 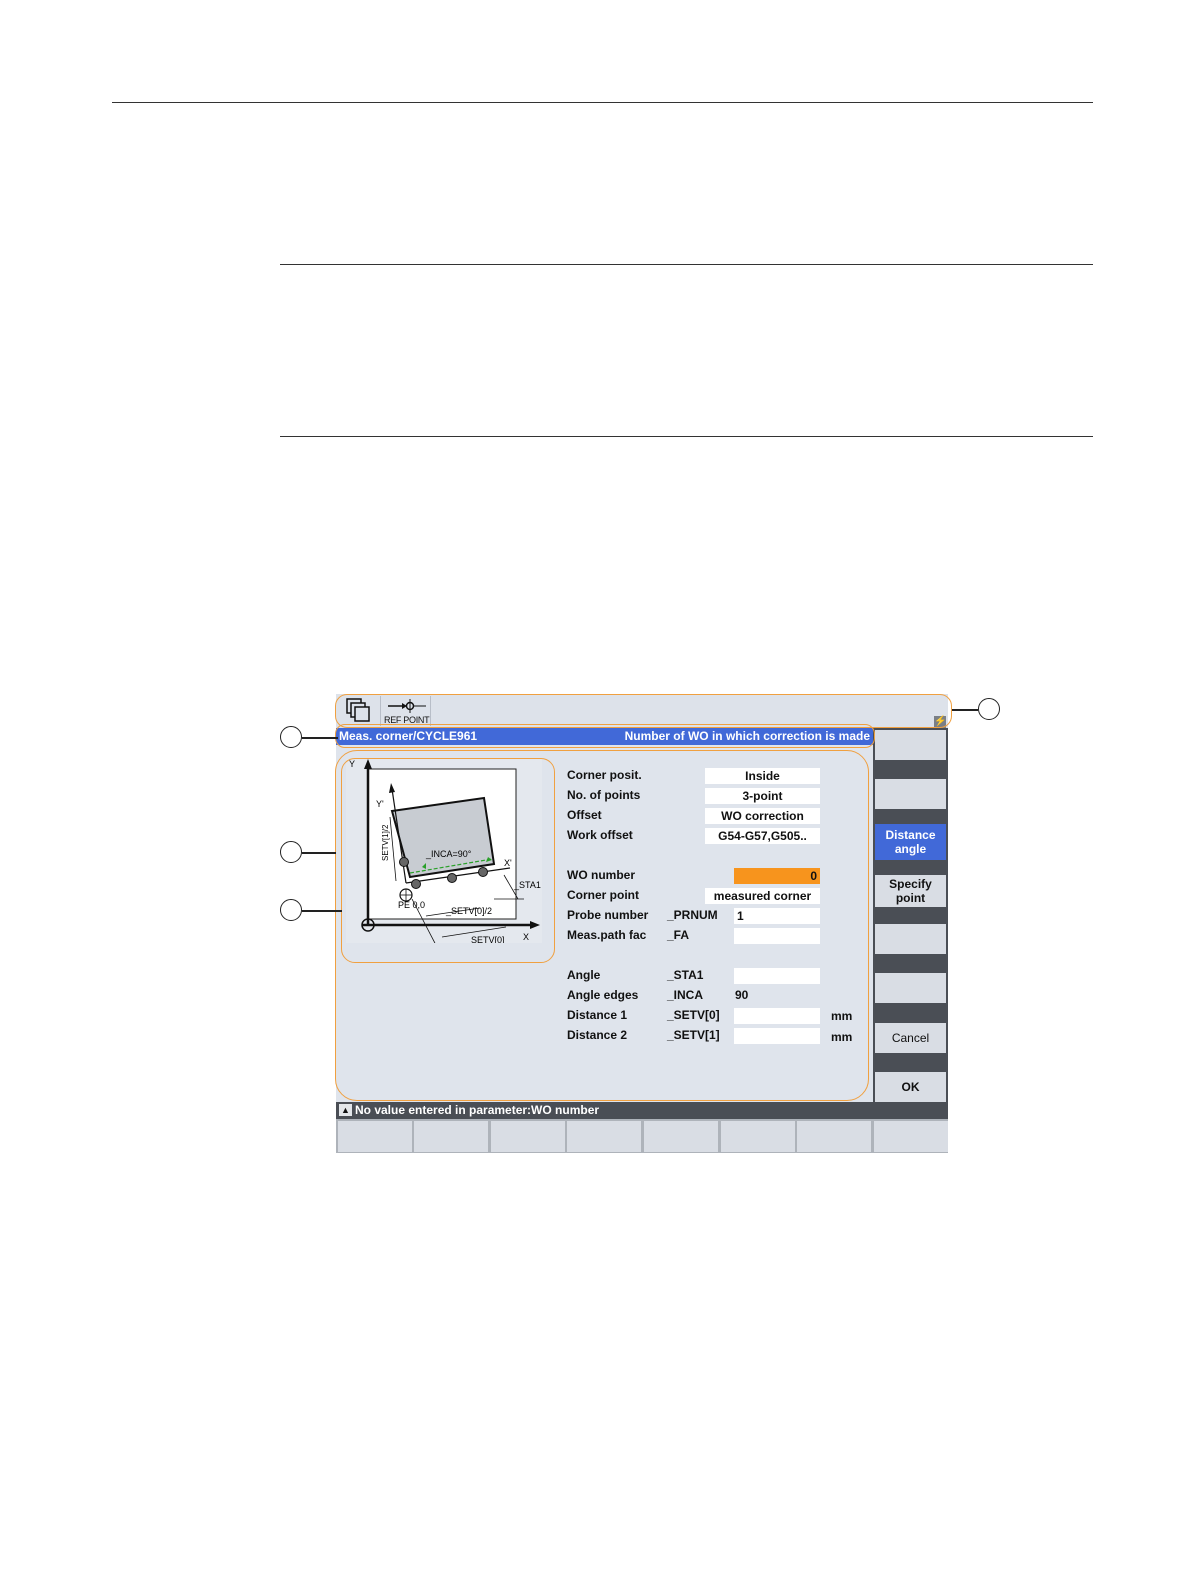 I want to click on callout-box-toolbar, so click(x=643, y=711).